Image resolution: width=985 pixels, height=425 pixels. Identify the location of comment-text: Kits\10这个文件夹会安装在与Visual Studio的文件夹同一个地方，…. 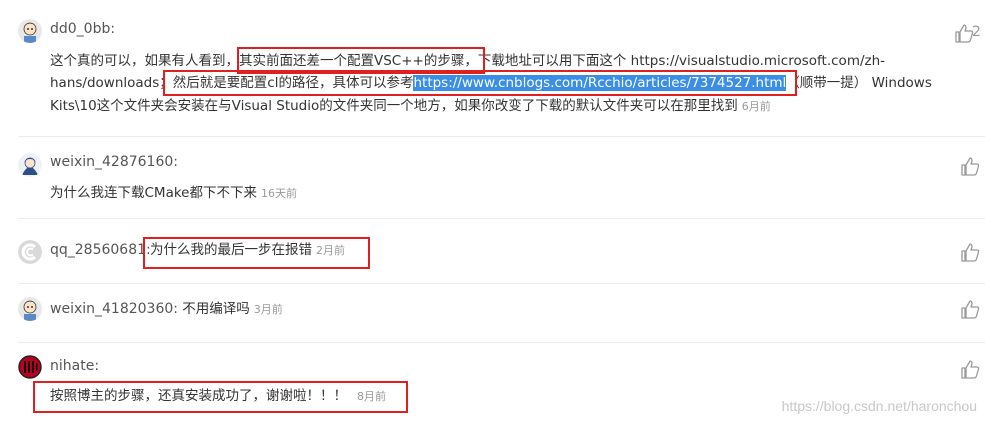
(394, 106).